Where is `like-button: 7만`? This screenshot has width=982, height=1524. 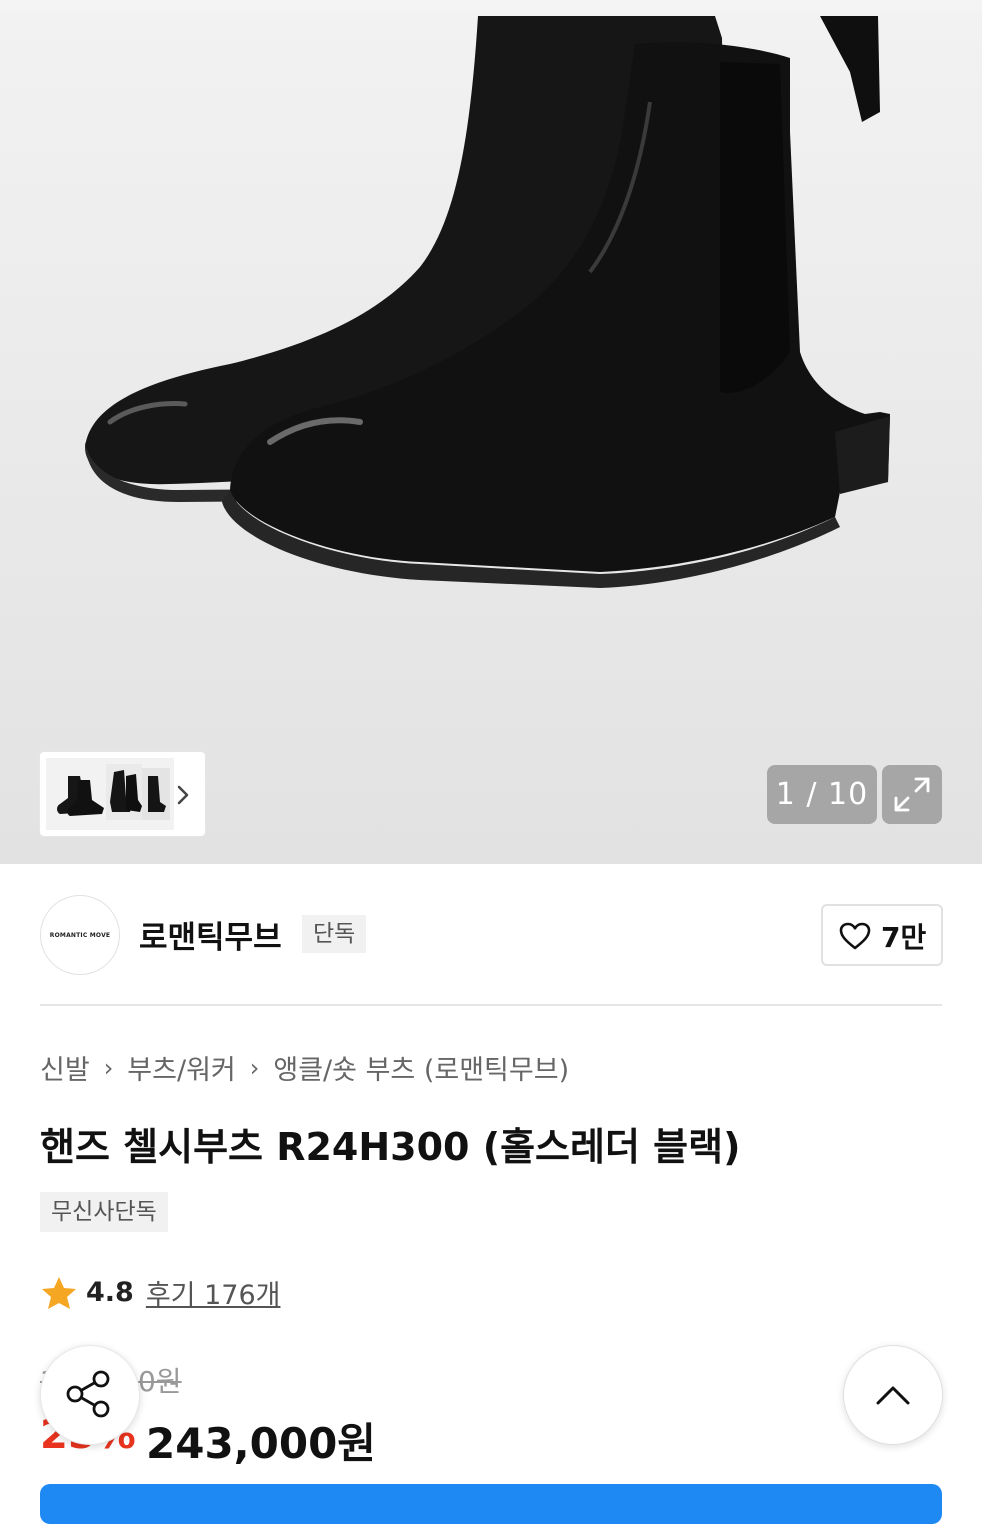
like-button: 7만 is located at coordinates (882, 935).